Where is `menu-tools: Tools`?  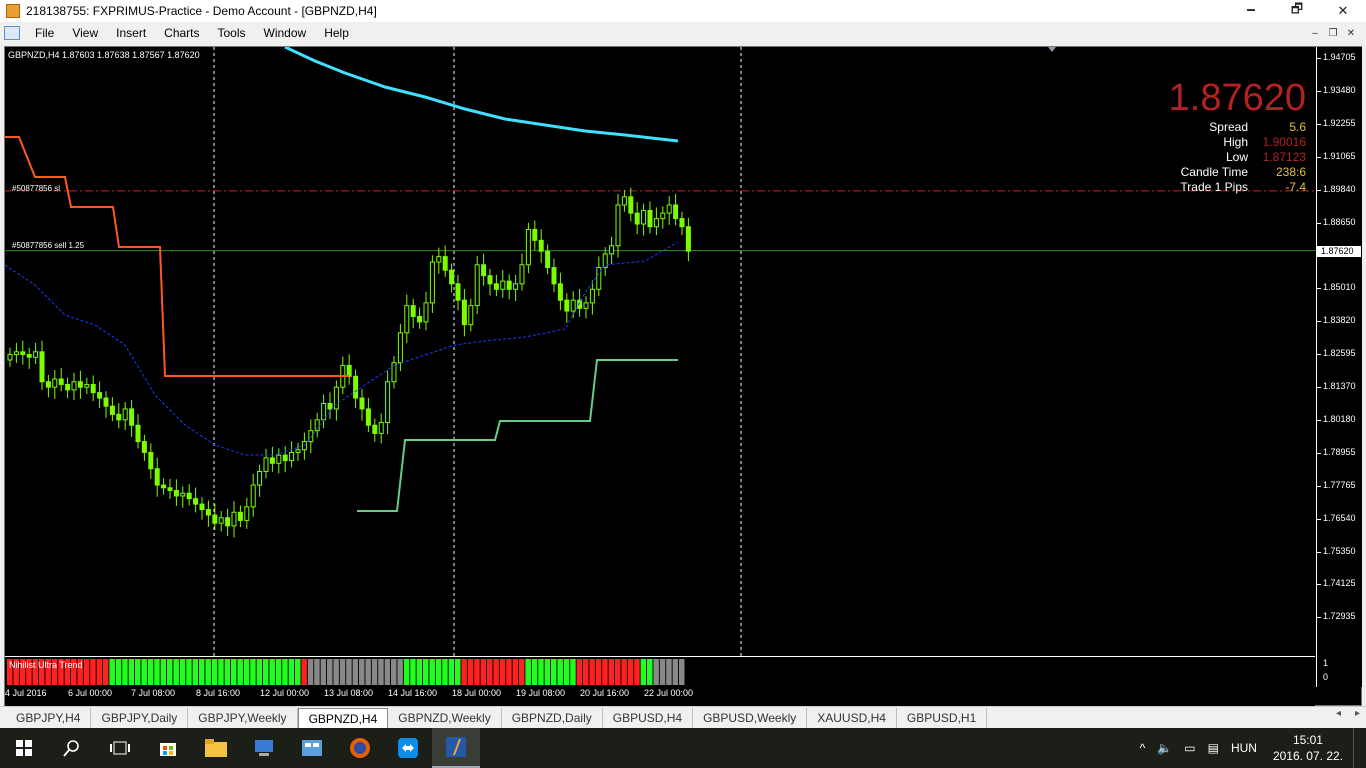
menu-tools: Tools is located at coordinates (232, 33).